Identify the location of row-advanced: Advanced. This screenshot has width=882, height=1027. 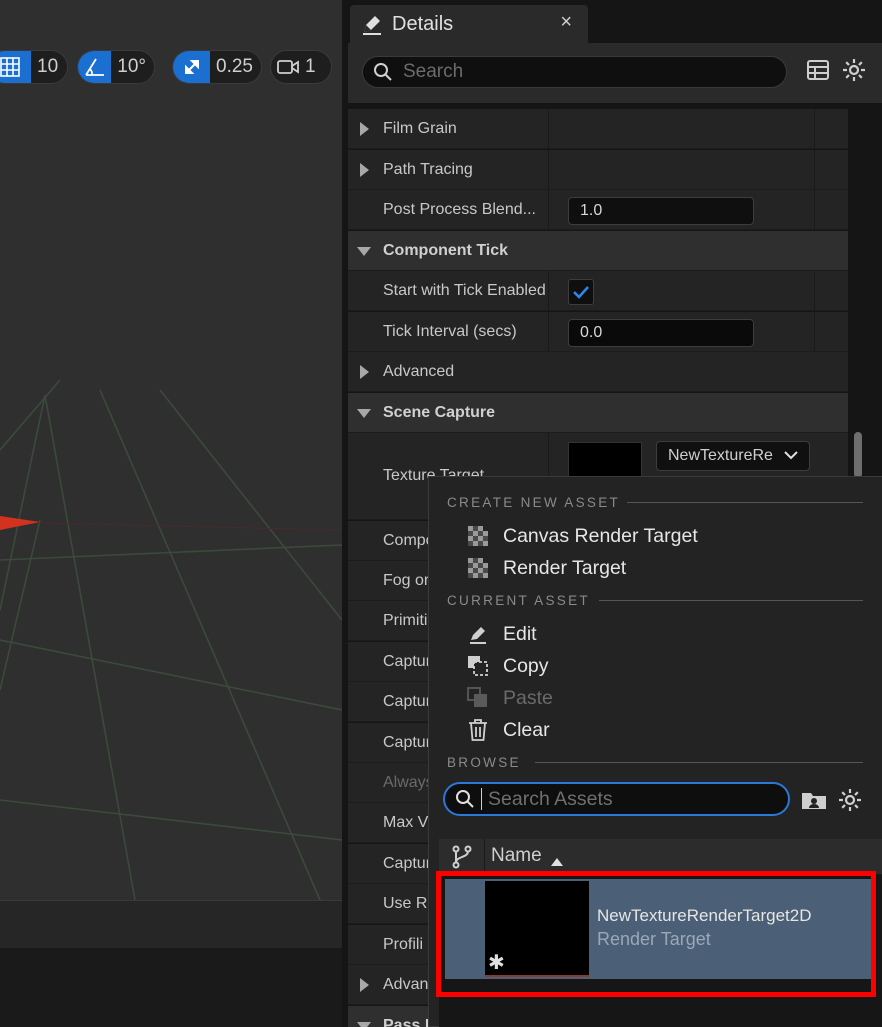
(598, 372).